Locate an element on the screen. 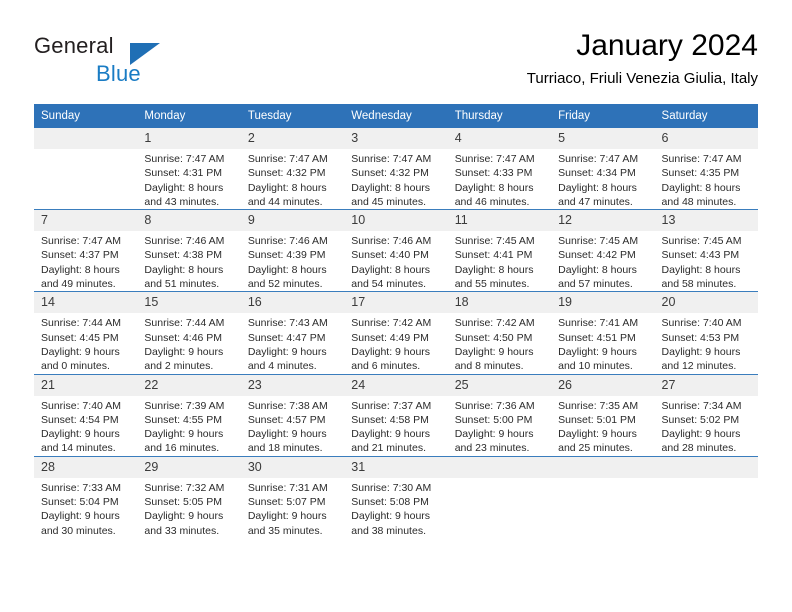  sunset-line: Sunset: 4:43 PM is located at coordinates (700, 255).